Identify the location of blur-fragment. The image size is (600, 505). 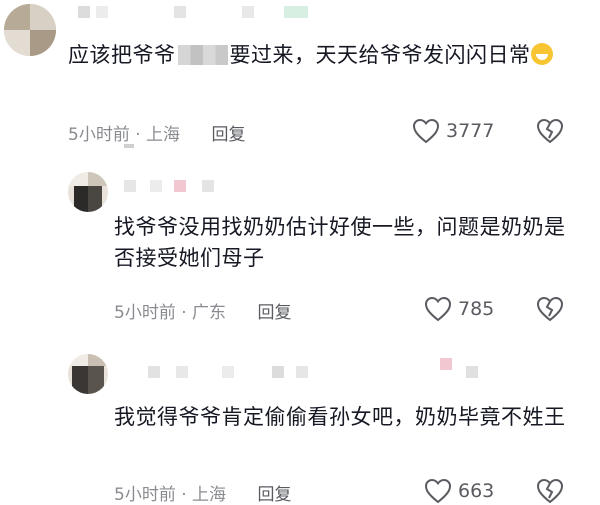
(129, 146).